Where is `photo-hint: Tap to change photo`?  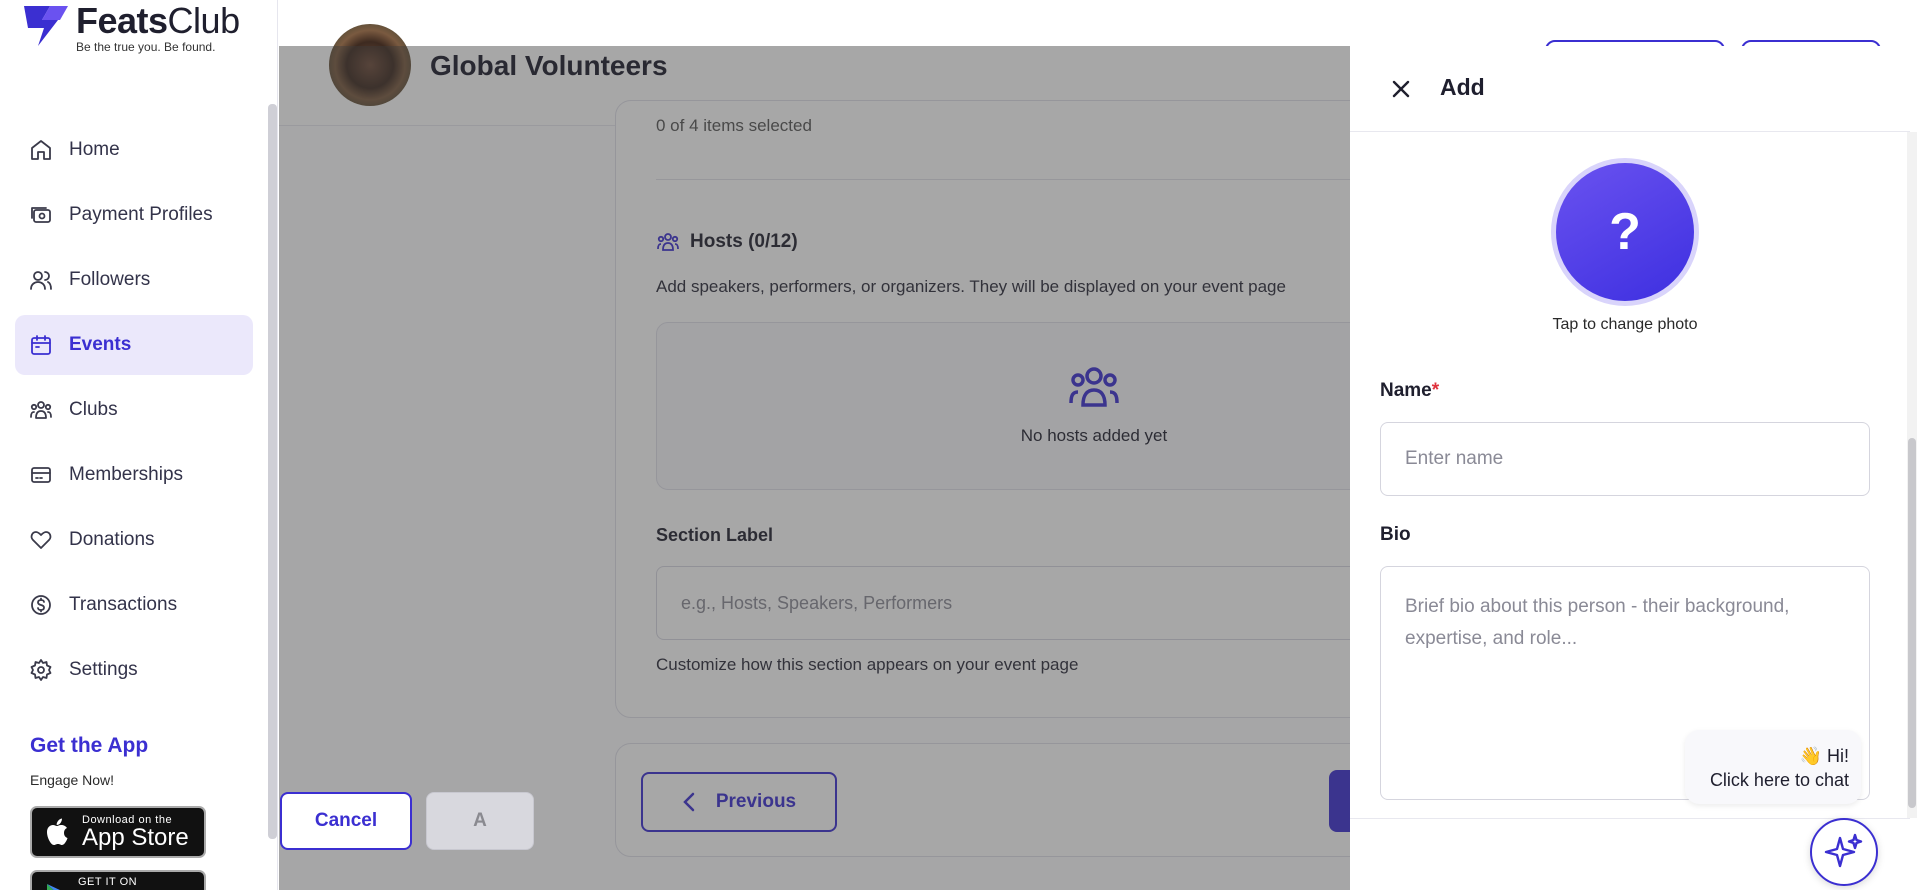 photo-hint: Tap to change photo is located at coordinates (1625, 324).